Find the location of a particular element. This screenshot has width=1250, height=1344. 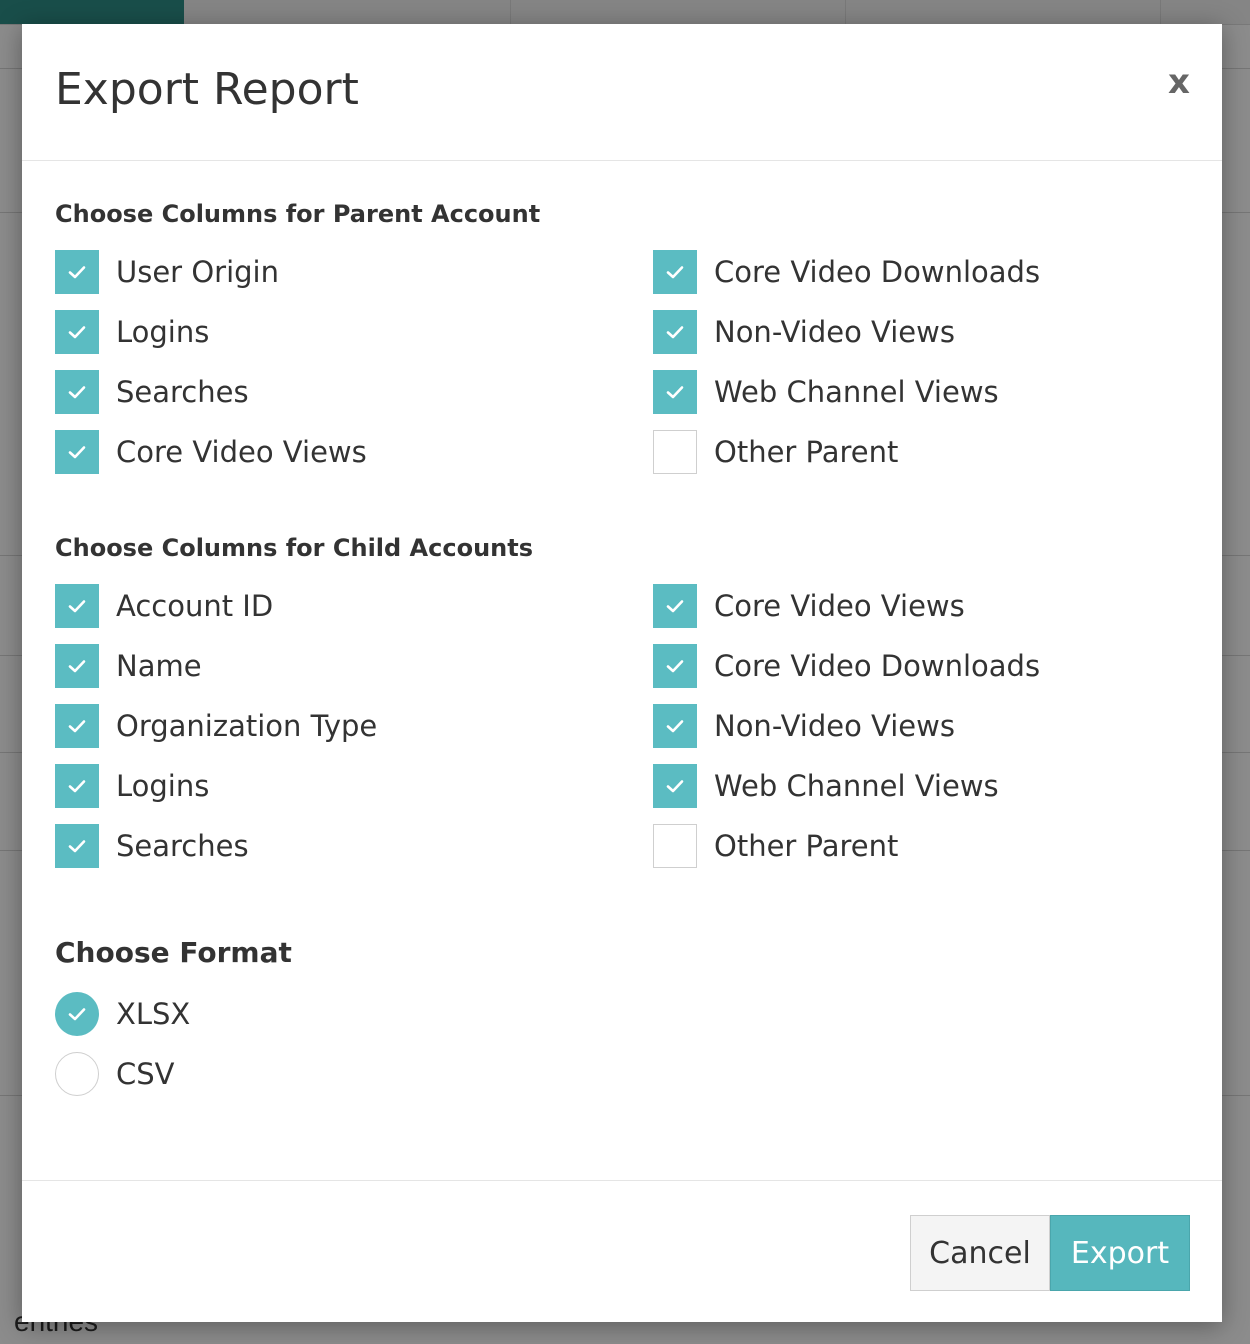

modal-footer: Cancel Export is located at coordinates (622, 1251).